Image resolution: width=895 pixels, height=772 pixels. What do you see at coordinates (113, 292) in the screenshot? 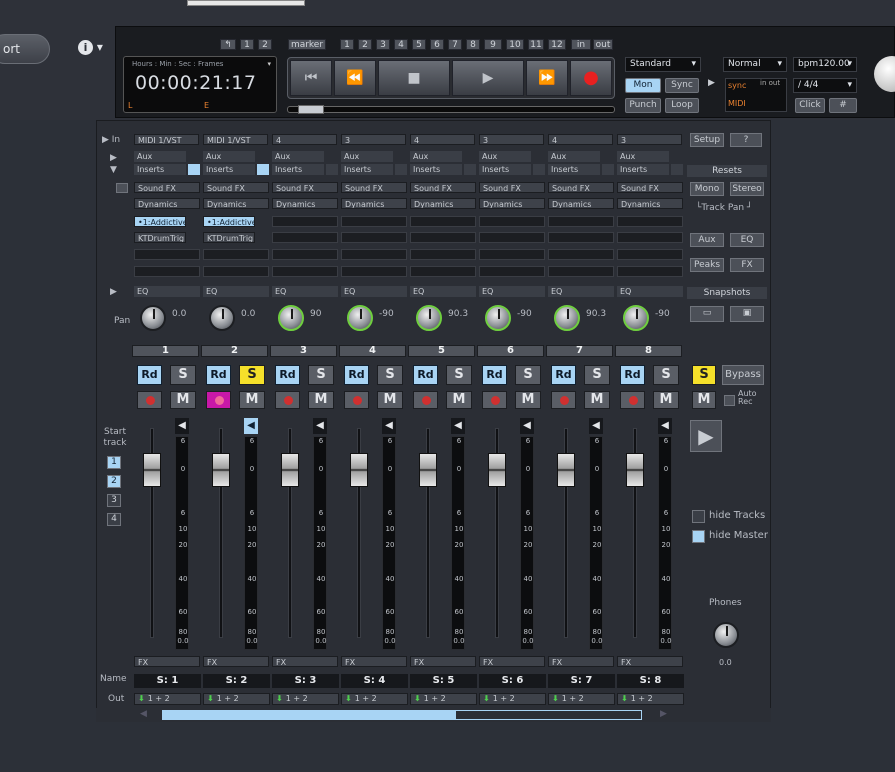
I see `eq-expand-icon: ▶` at bounding box center [113, 292].